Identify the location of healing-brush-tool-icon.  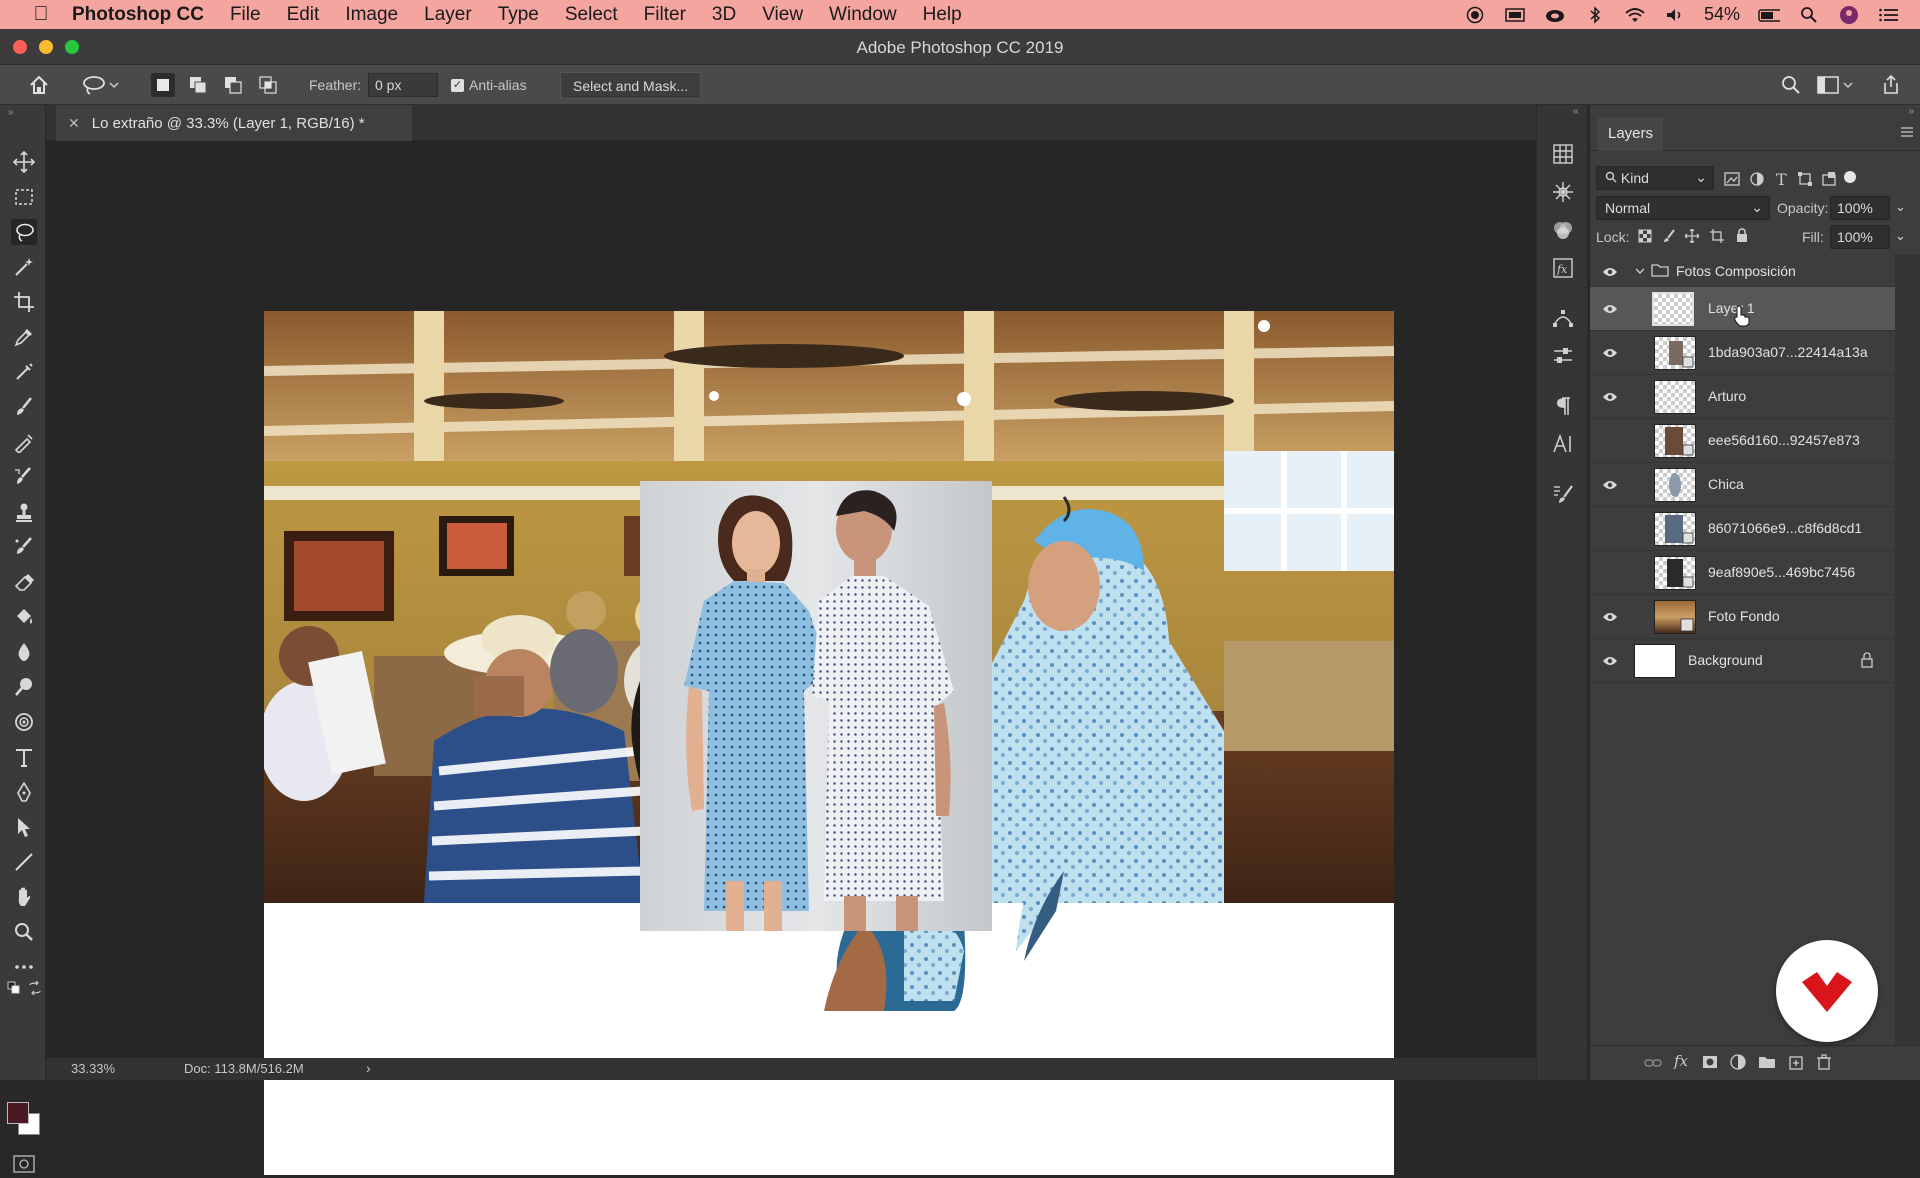
(24, 372).